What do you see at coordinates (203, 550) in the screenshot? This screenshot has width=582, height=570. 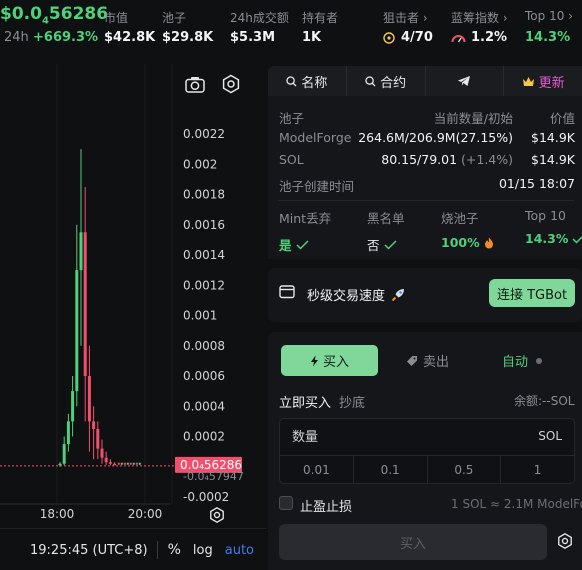 I see `log-toggle: log` at bounding box center [203, 550].